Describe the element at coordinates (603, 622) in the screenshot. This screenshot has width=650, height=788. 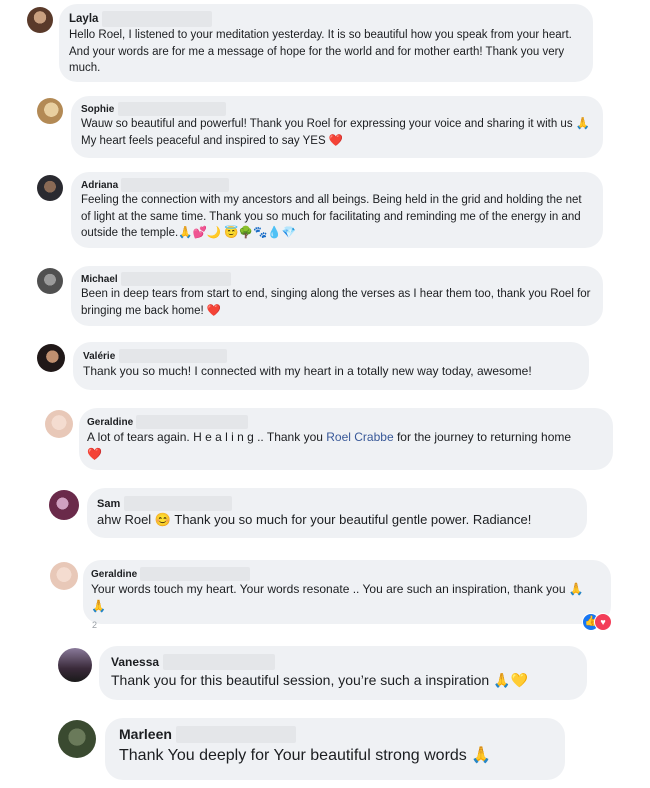
I see `love-icon: ♥` at that location.